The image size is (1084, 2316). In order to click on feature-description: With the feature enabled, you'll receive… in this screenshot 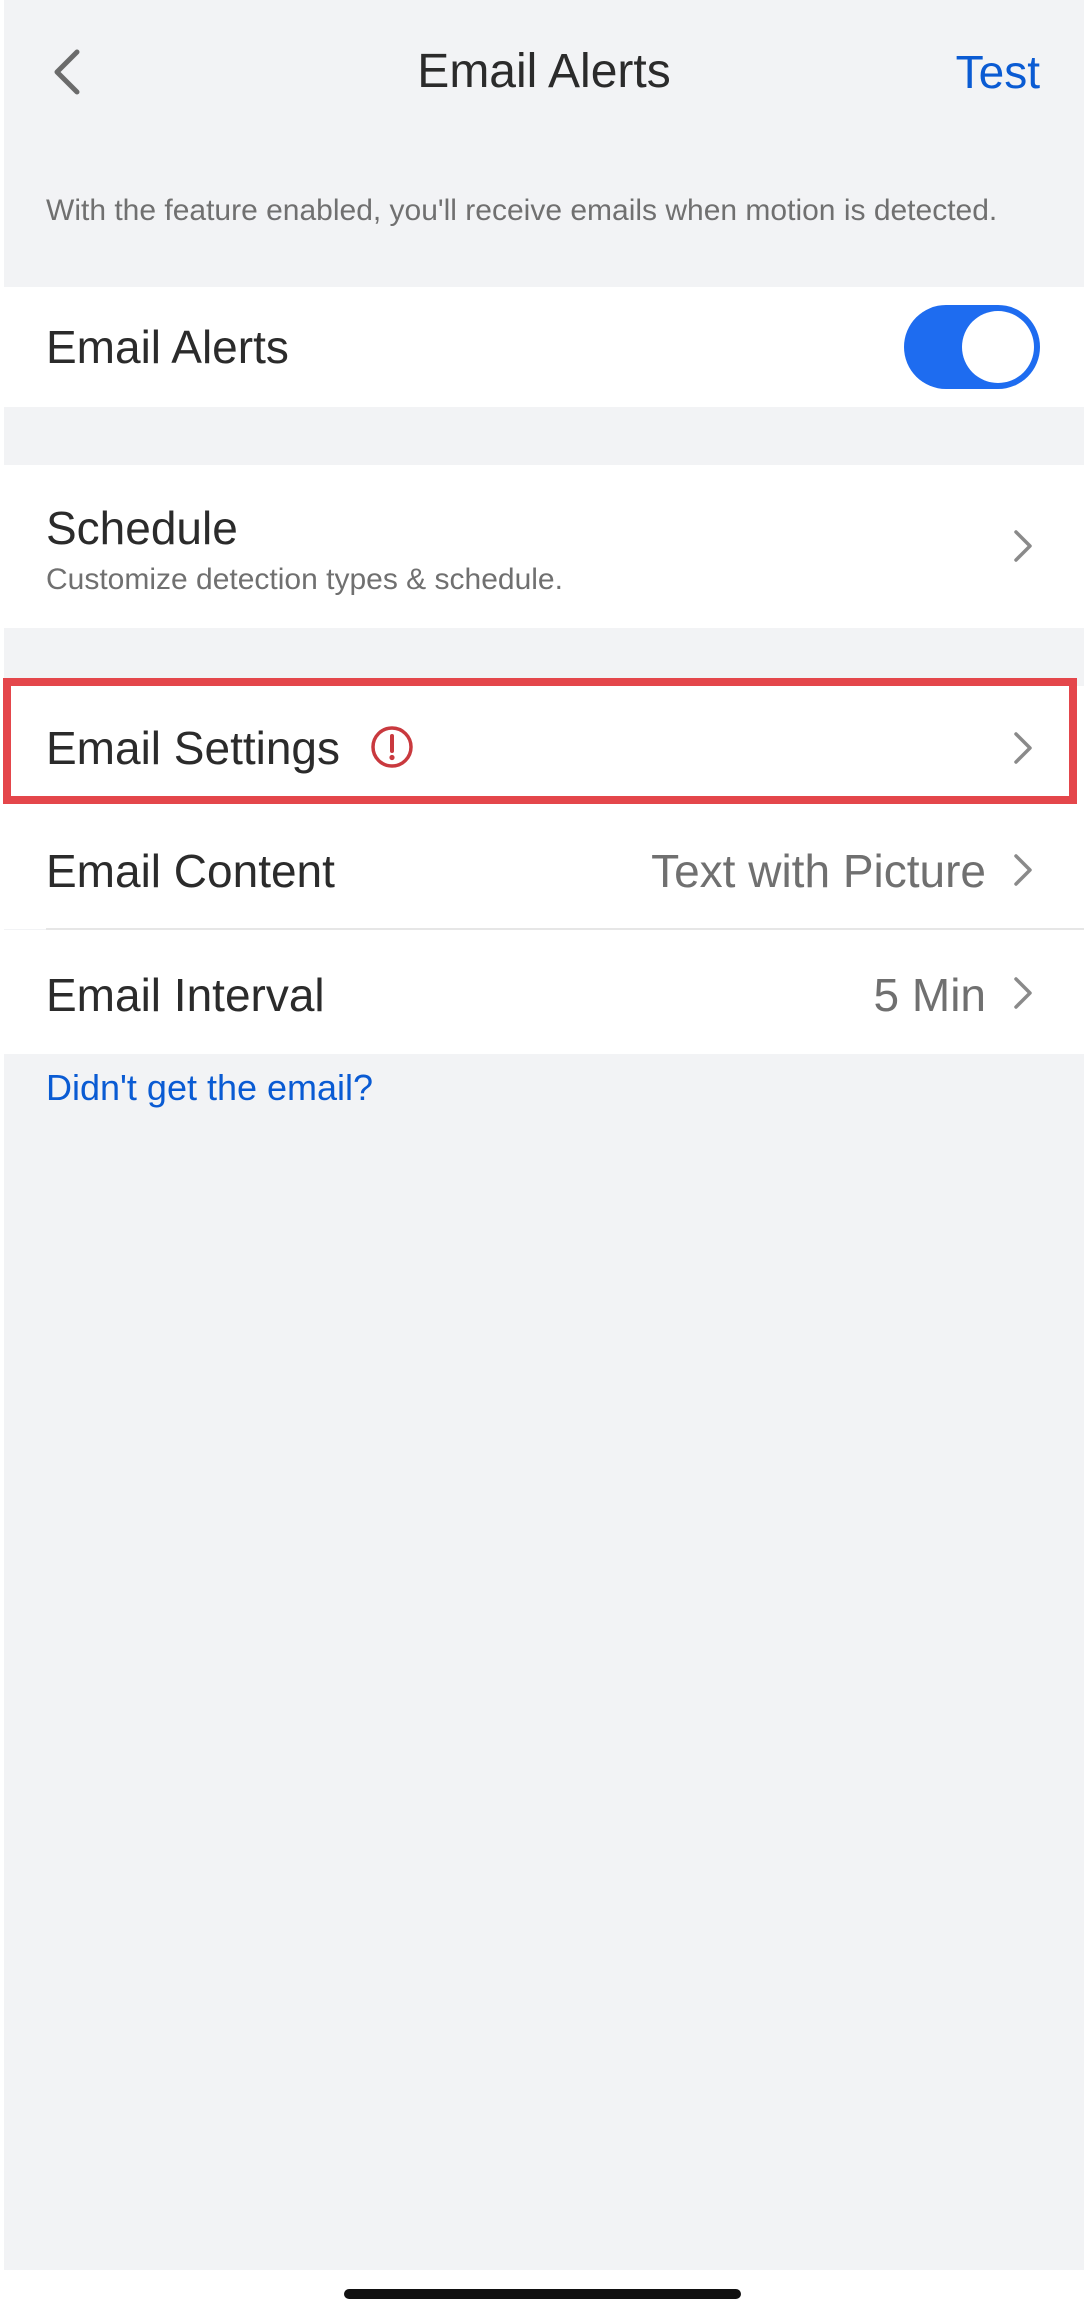, I will do `click(522, 210)`.